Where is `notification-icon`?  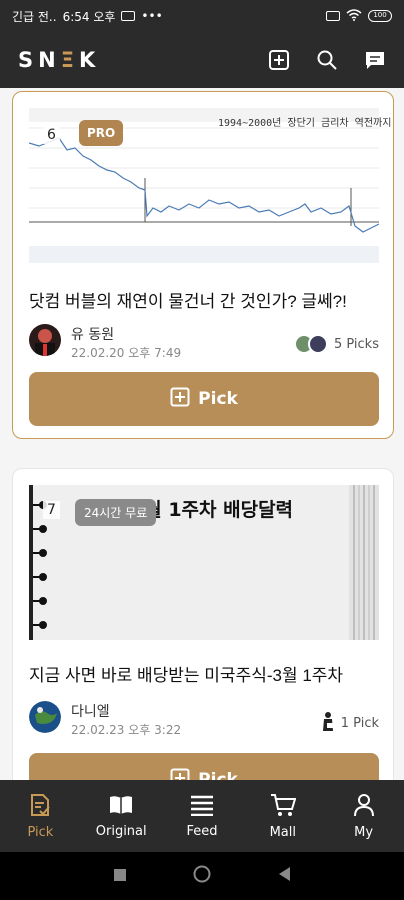 notification-icon is located at coordinates (128, 16).